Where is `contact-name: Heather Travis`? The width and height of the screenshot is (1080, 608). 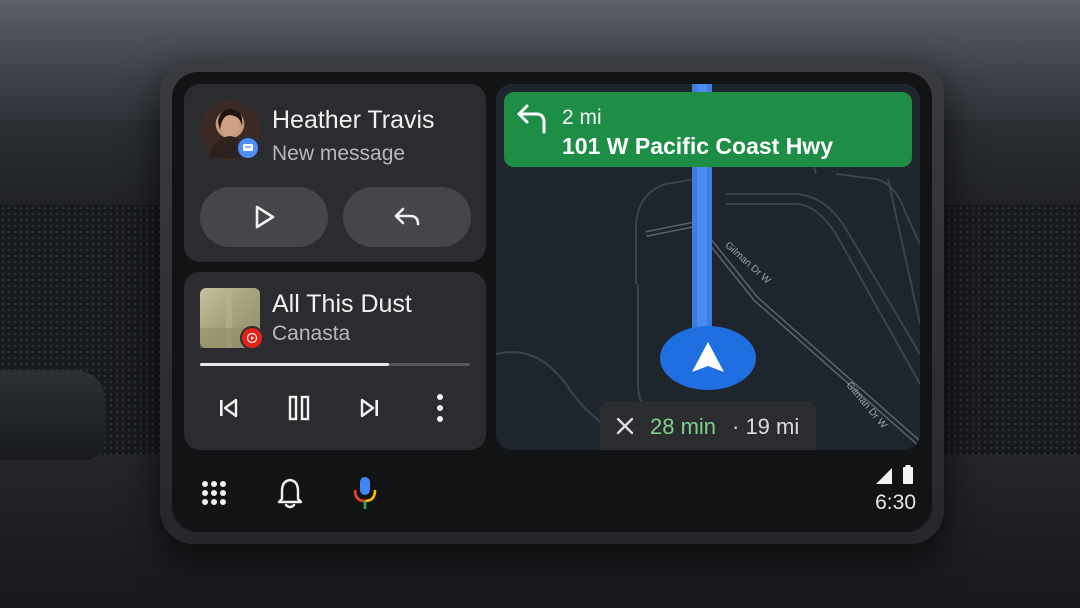 contact-name: Heather Travis is located at coordinates (353, 120).